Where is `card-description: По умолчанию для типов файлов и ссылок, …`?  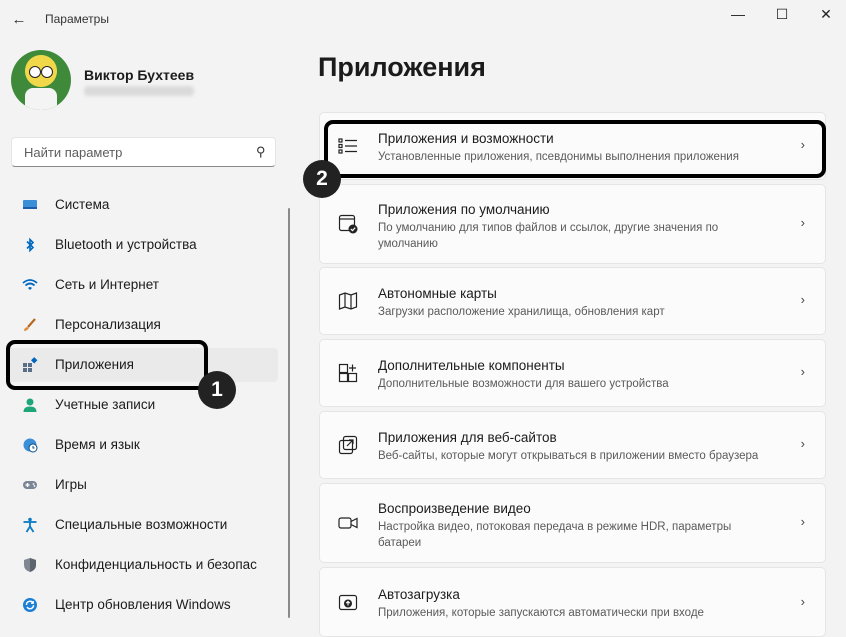 card-description: По умолчанию для типов файлов и ссылок, … is located at coordinates (548, 236).